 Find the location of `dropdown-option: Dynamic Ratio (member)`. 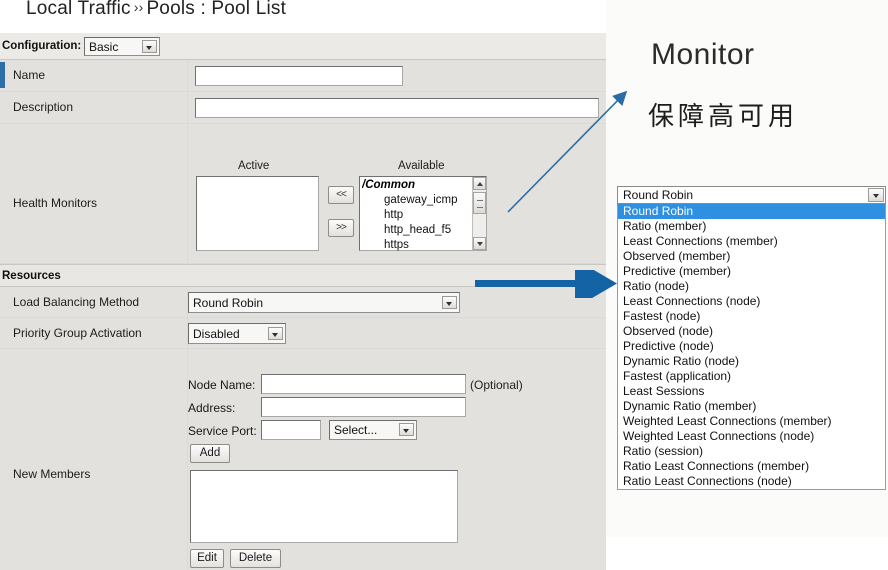

dropdown-option: Dynamic Ratio (member) is located at coordinates (751, 406).